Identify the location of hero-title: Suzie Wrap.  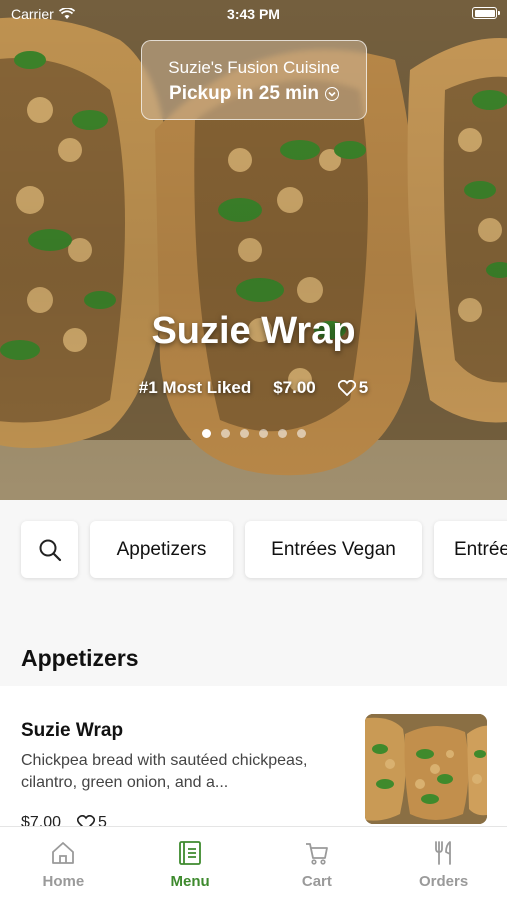
(253, 331).